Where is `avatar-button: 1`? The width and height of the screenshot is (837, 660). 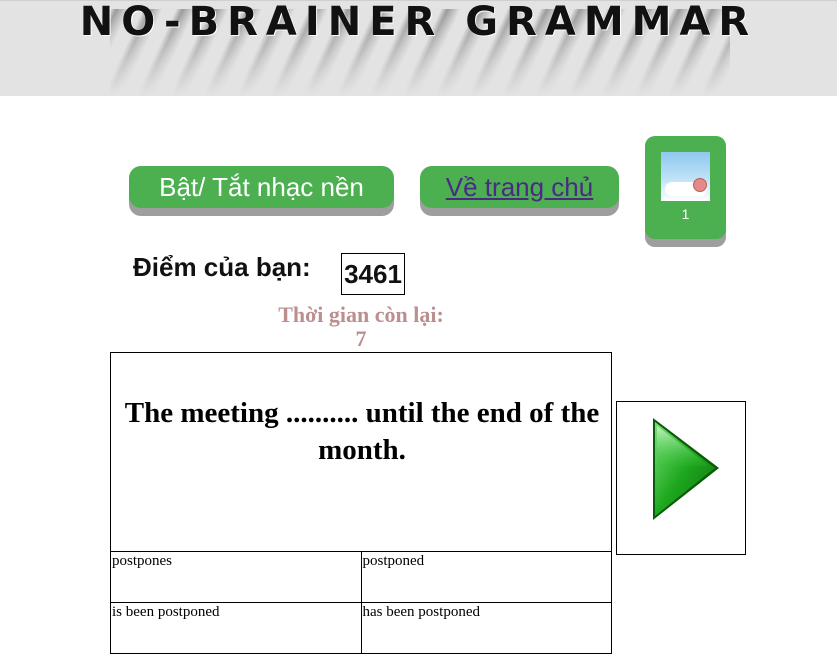
avatar-button: 1 is located at coordinates (685, 187).